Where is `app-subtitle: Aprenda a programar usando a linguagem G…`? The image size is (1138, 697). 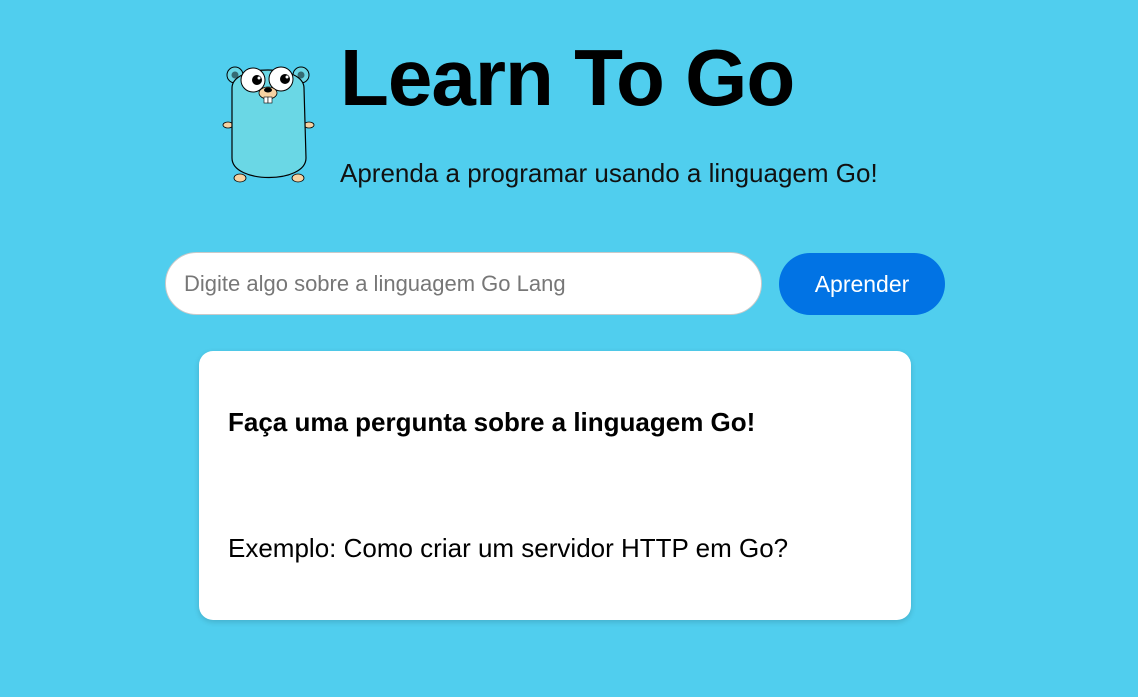
app-subtitle: Aprenda a programar usando a linguagem G… is located at coordinates (609, 173).